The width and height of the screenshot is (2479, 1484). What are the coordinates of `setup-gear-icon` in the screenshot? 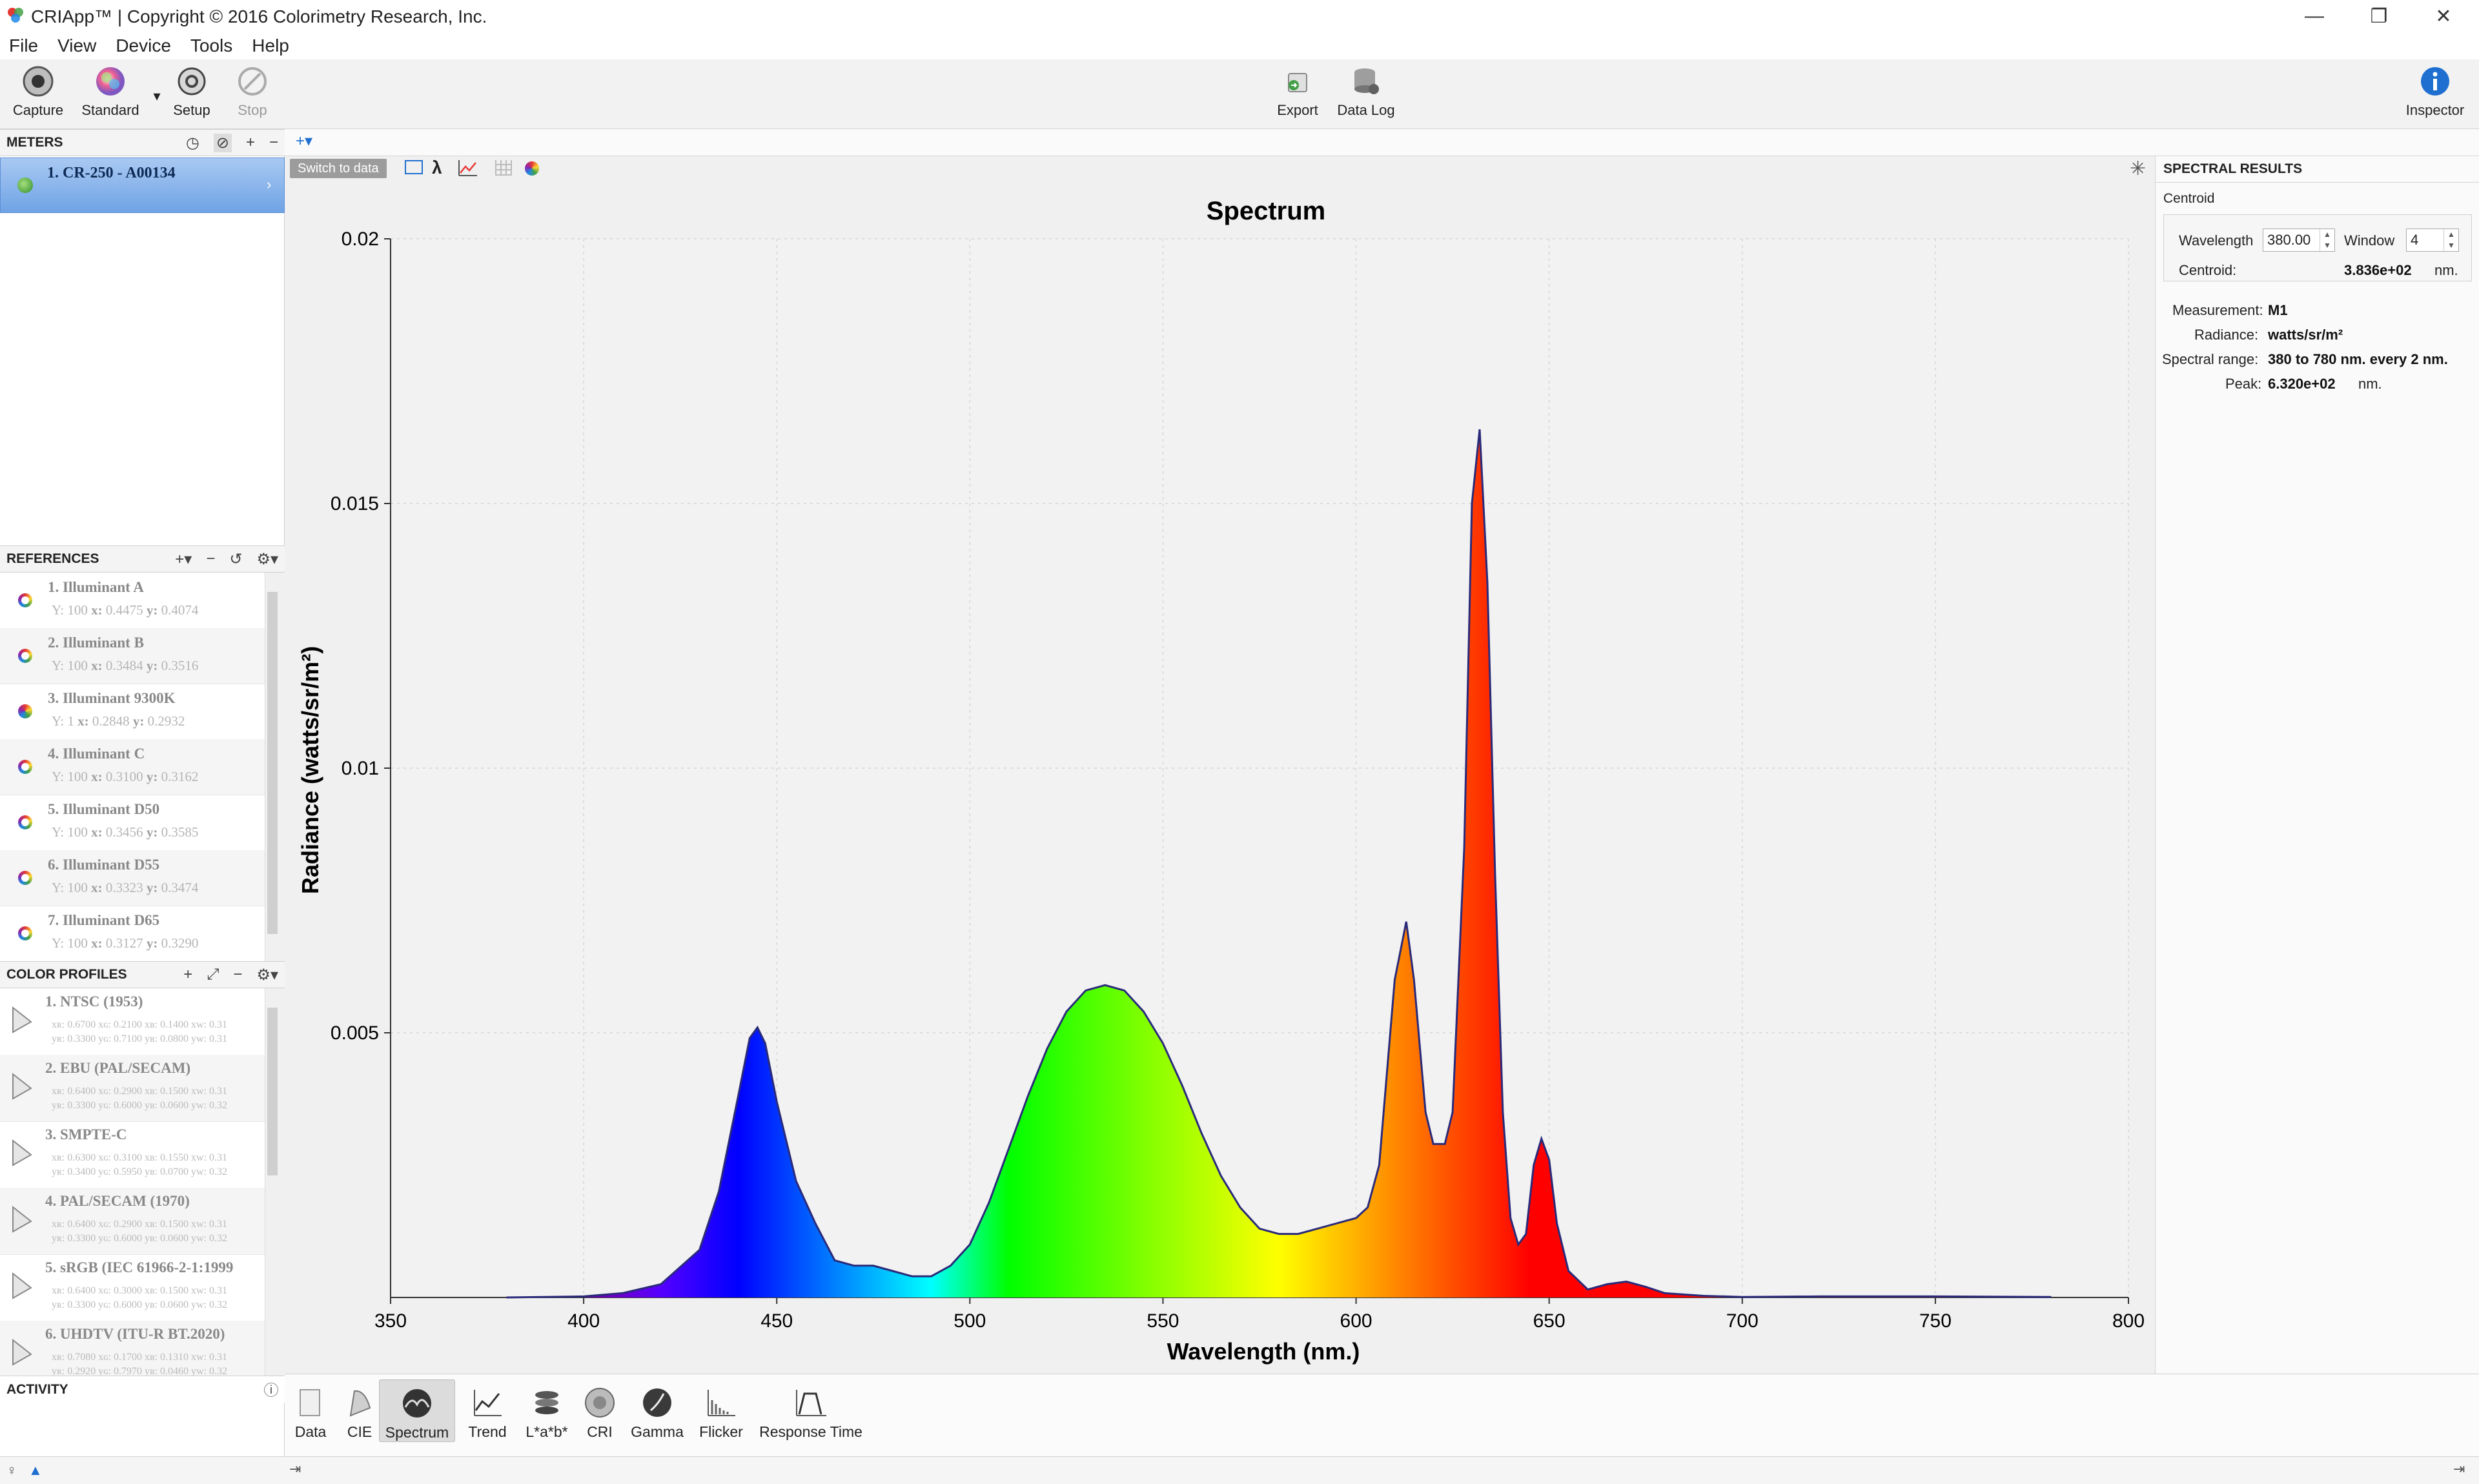 It's located at (192, 81).